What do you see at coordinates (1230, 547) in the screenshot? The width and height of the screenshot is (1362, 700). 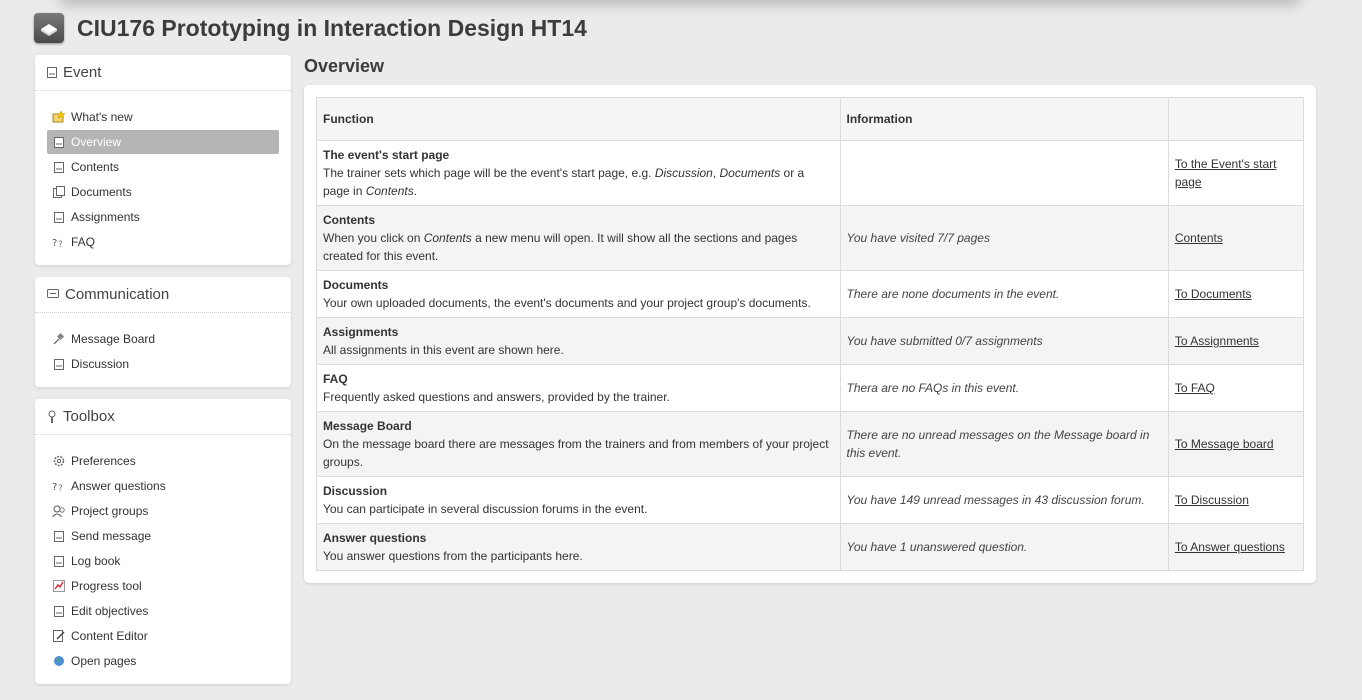 I see `link-to-answer-questions: To Answer questions` at bounding box center [1230, 547].